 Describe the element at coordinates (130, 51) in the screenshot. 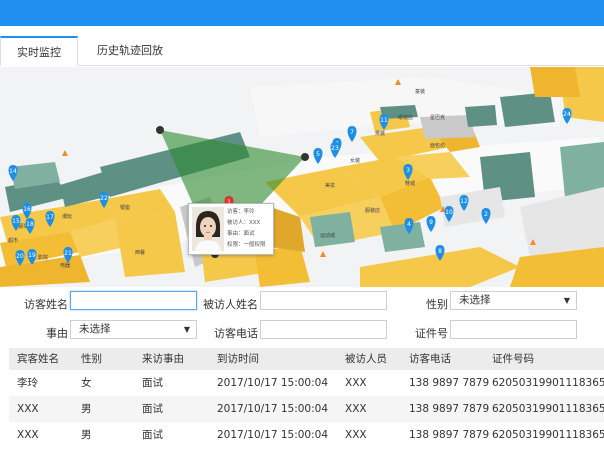

I see `tab-history-playback: 历史轨迹回放` at that location.